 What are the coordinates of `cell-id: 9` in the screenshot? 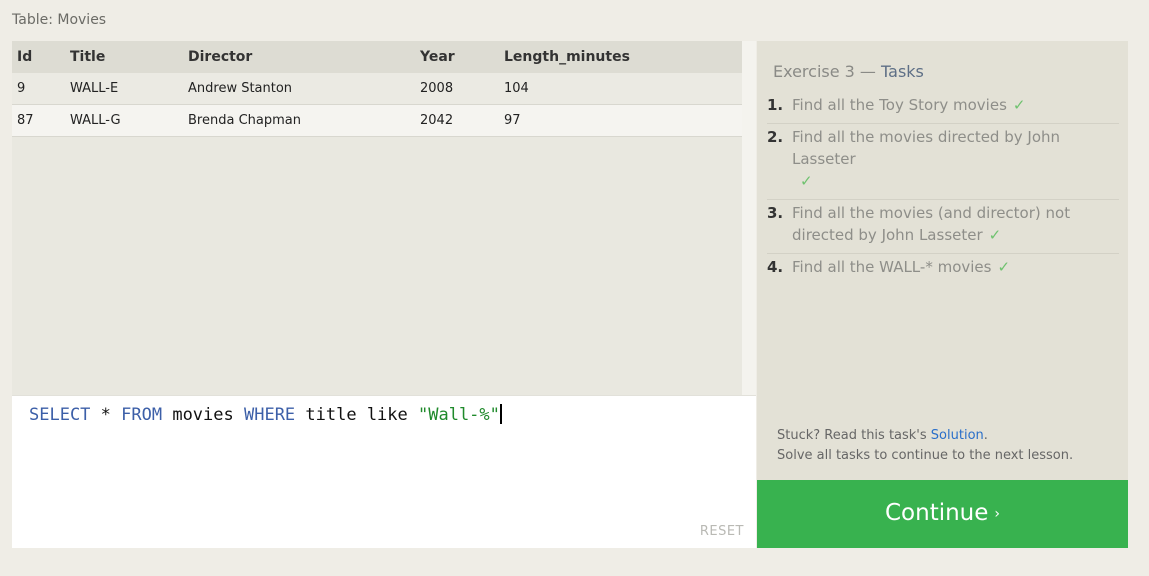 It's located at (38, 89).